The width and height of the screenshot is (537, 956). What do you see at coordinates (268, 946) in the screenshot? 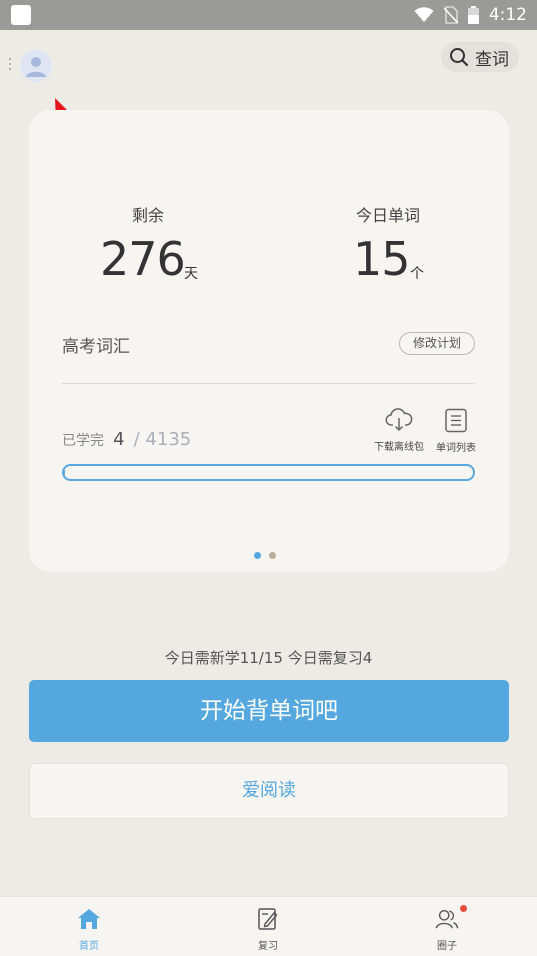
I see `tab-review-label: 复习` at bounding box center [268, 946].